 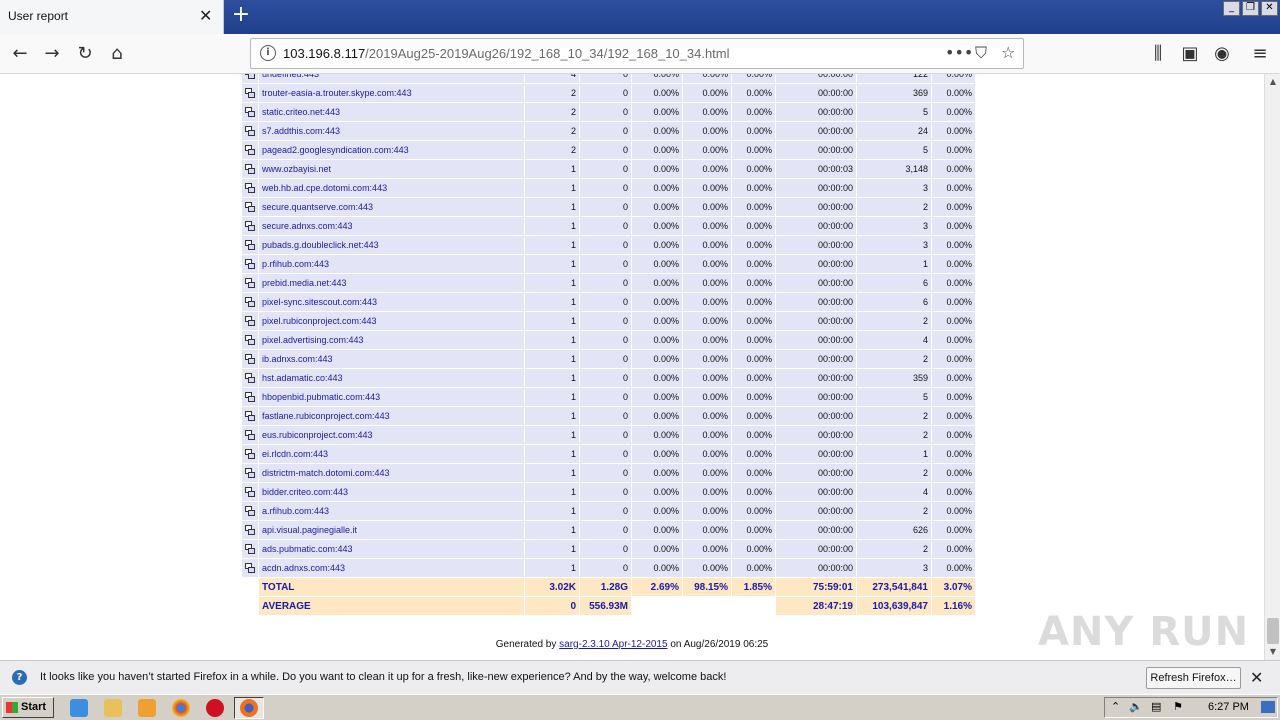 I want to click on site-link: a.rfihub.com:443, so click(x=391, y=511).